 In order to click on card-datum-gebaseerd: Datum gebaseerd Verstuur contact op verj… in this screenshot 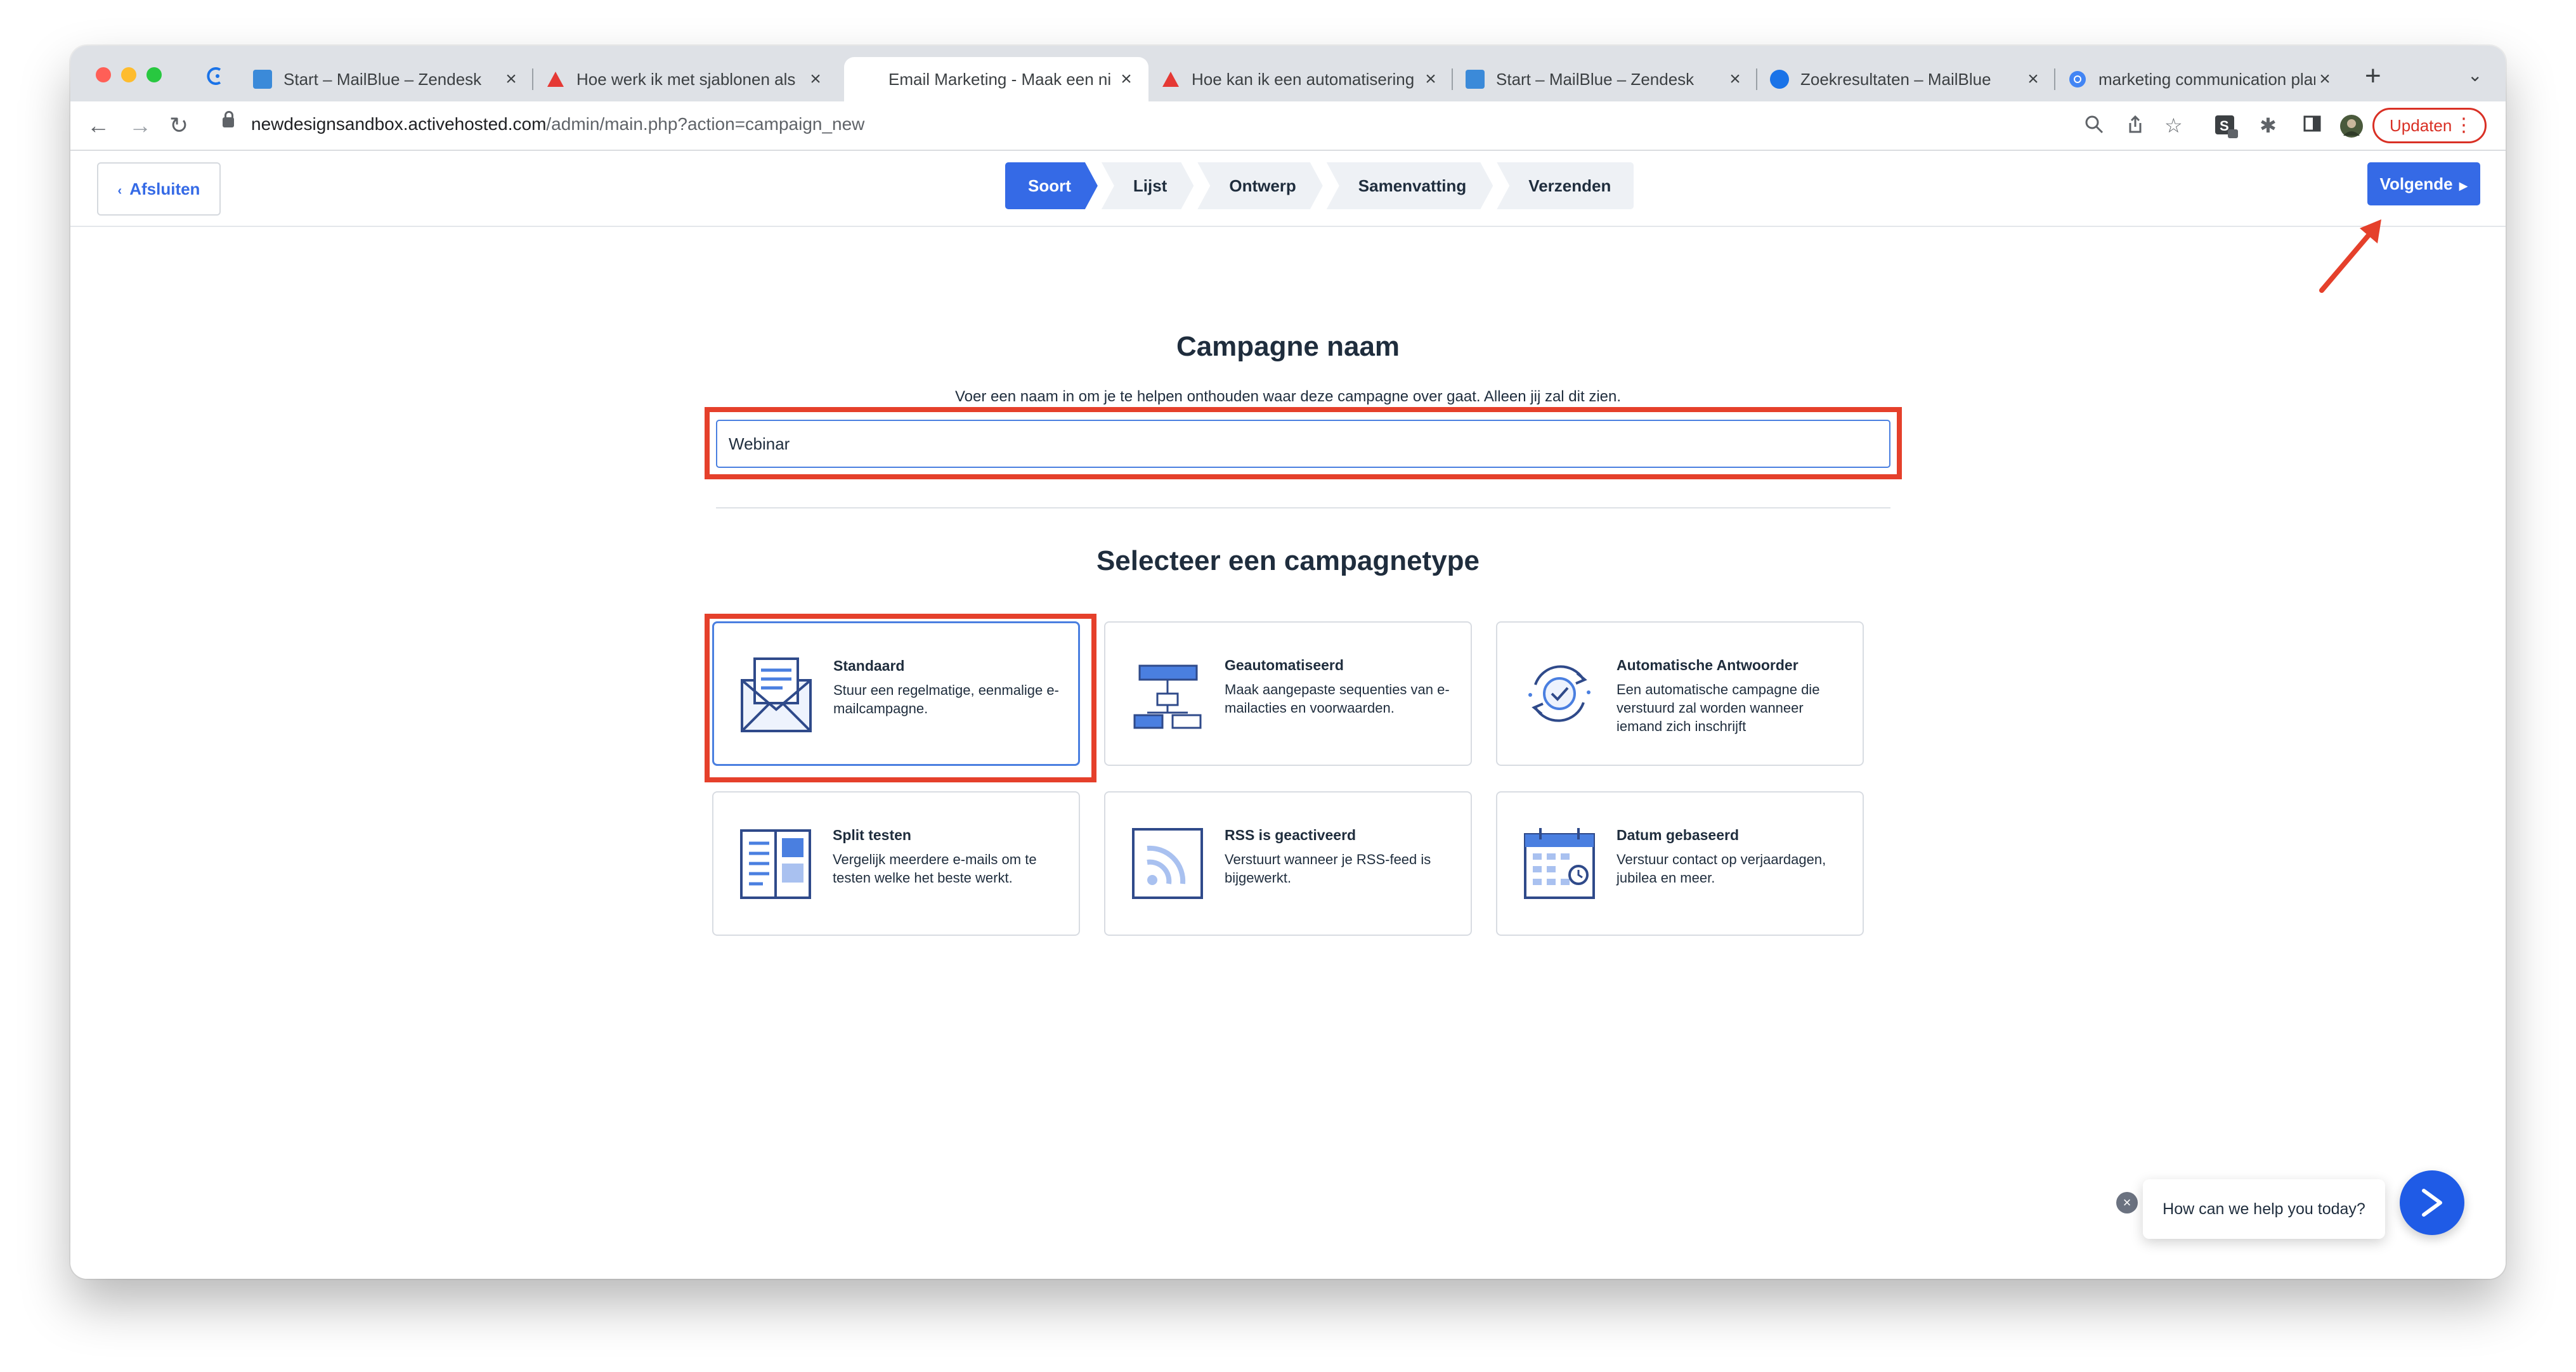, I will do `click(1680, 864)`.